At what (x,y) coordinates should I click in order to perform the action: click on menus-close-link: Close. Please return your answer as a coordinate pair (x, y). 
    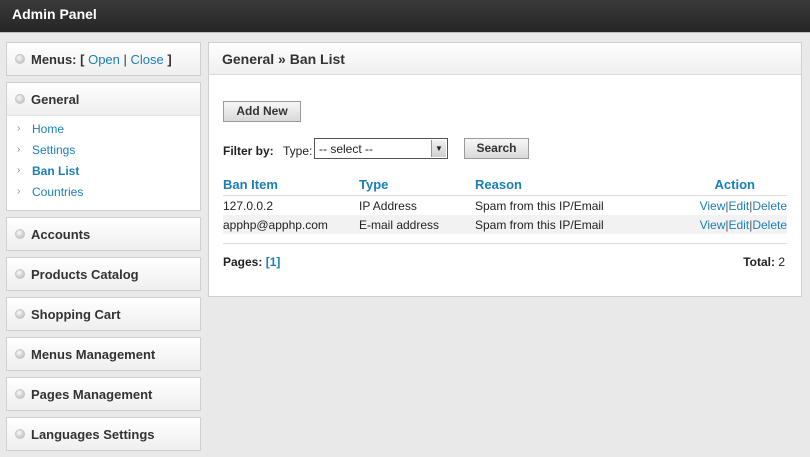
    Looking at the image, I should click on (147, 59).